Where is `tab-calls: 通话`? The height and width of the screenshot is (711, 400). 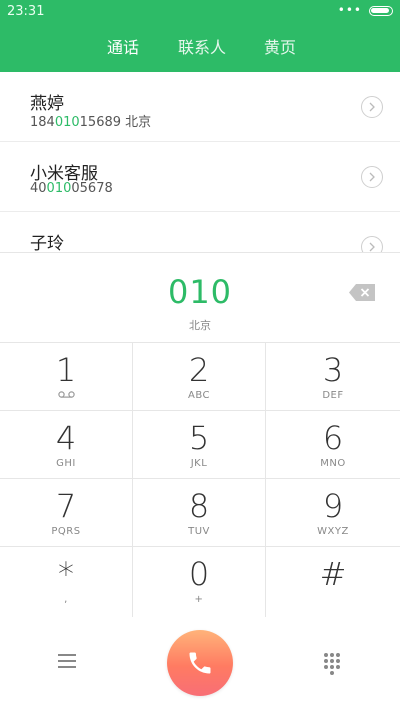 tab-calls: 通话 is located at coordinates (123, 46).